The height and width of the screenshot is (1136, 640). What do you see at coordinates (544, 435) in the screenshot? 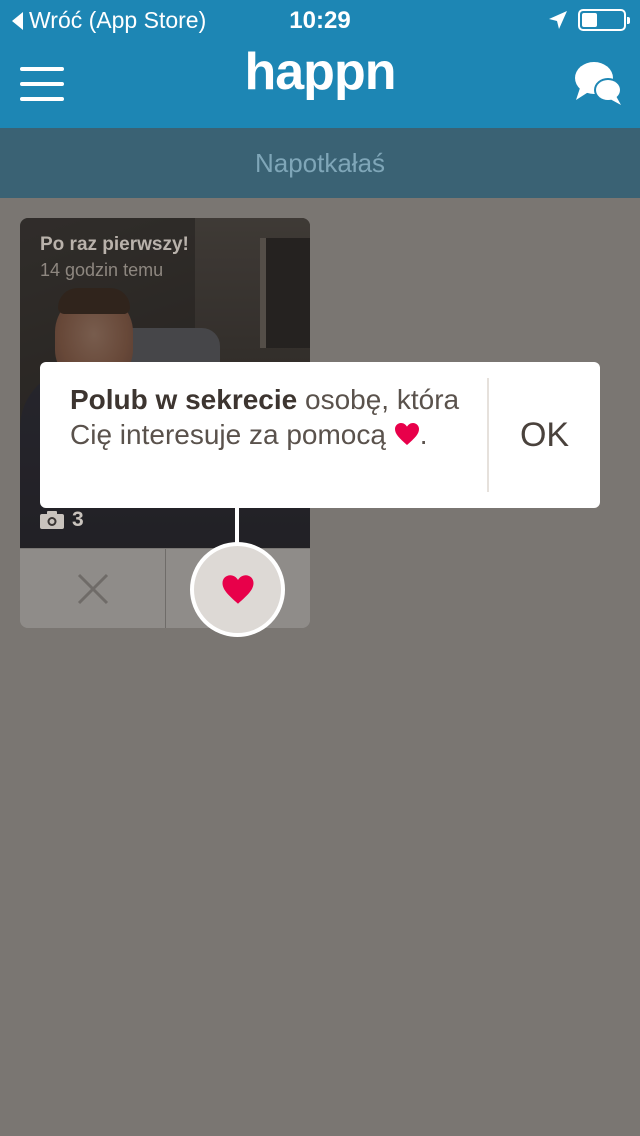
I see `ok-button: OK` at bounding box center [544, 435].